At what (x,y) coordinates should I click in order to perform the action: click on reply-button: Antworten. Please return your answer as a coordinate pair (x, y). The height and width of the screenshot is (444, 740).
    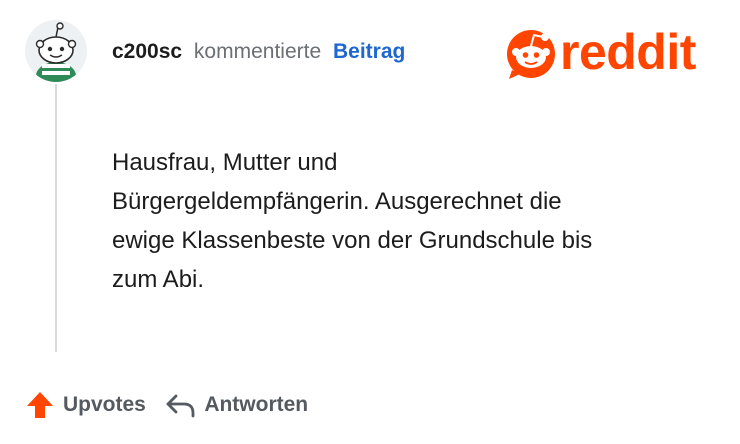
    Looking at the image, I should click on (236, 405).